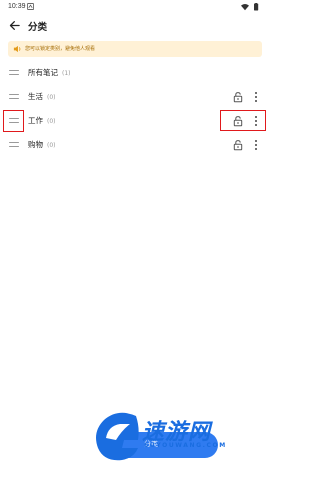 Image resolution: width=320 pixels, height=480 pixels. Describe the element at coordinates (66, 73) in the screenshot. I see `category-count: (1)` at that location.